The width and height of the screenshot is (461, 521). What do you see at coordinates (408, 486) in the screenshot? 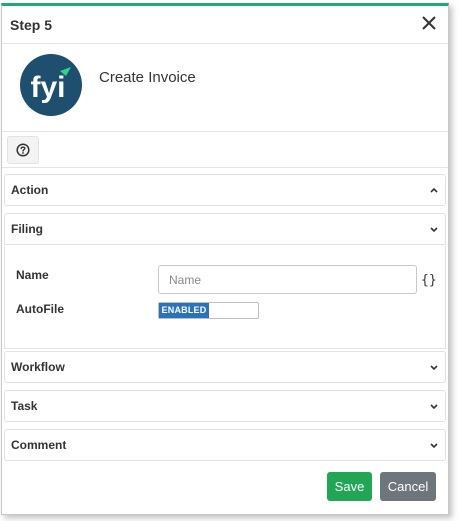
I see `cancel-button: Cancel` at bounding box center [408, 486].